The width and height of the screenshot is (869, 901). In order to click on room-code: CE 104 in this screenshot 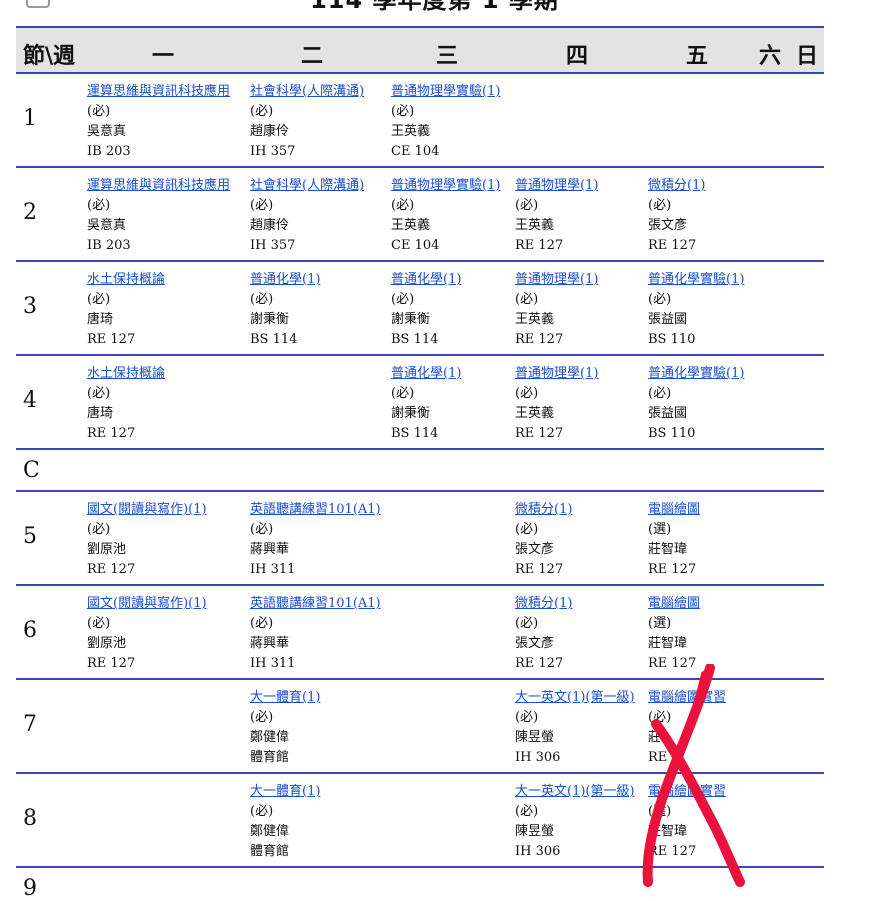, I will do `click(415, 245)`.